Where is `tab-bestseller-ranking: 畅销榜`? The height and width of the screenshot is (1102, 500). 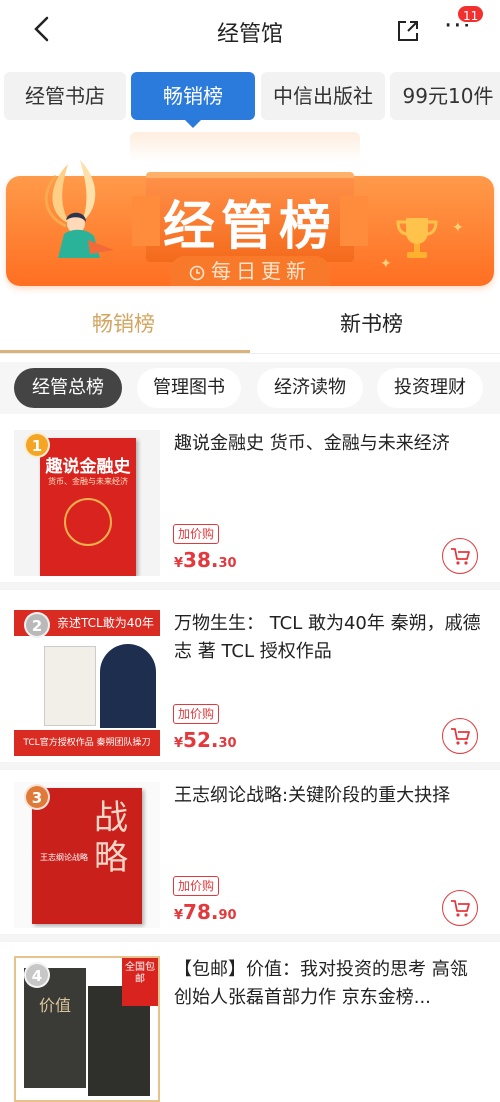
tab-bestseller-ranking: 畅销榜 is located at coordinates (123, 323).